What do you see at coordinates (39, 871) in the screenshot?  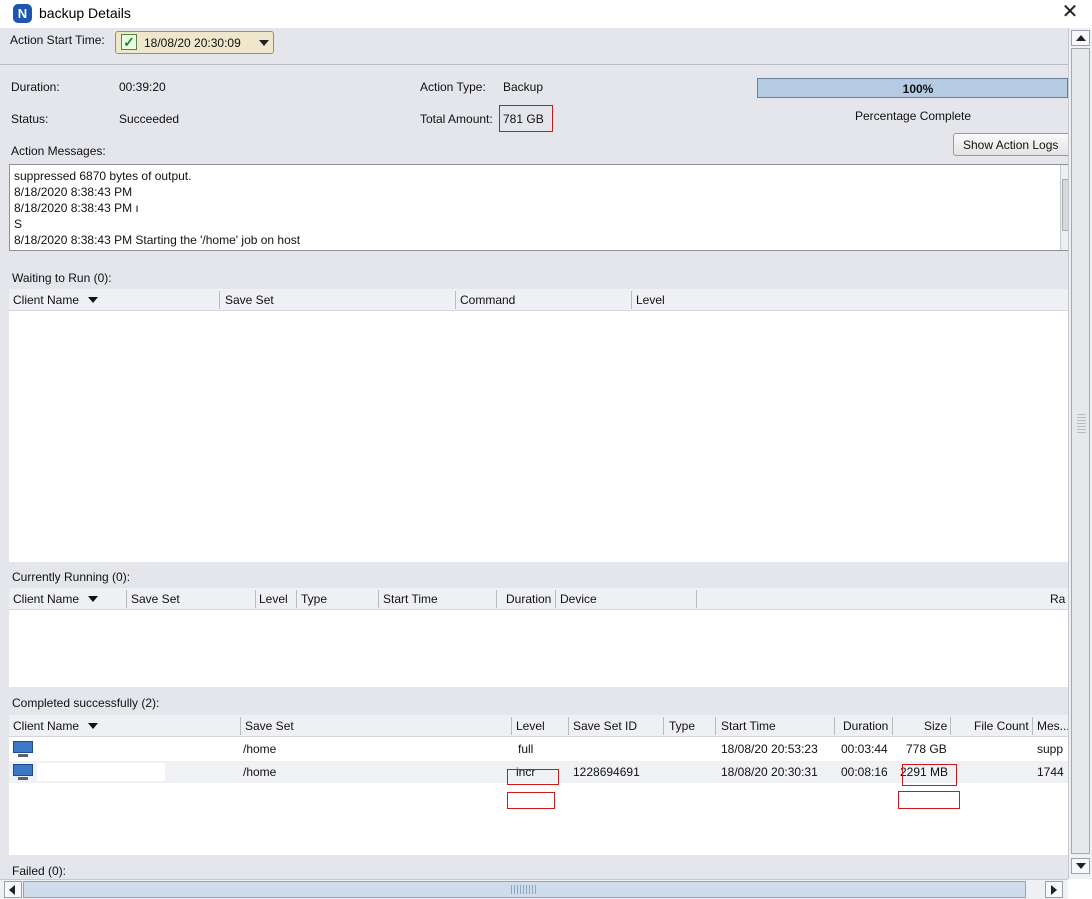 I see `failed-label: Failed (0):` at bounding box center [39, 871].